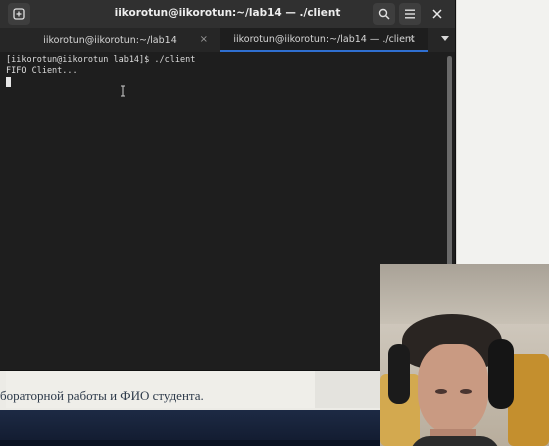  What do you see at coordinates (102, 395) in the screenshot?
I see `document-visible-text: бораторной работы и ФИО студента.` at bounding box center [102, 395].